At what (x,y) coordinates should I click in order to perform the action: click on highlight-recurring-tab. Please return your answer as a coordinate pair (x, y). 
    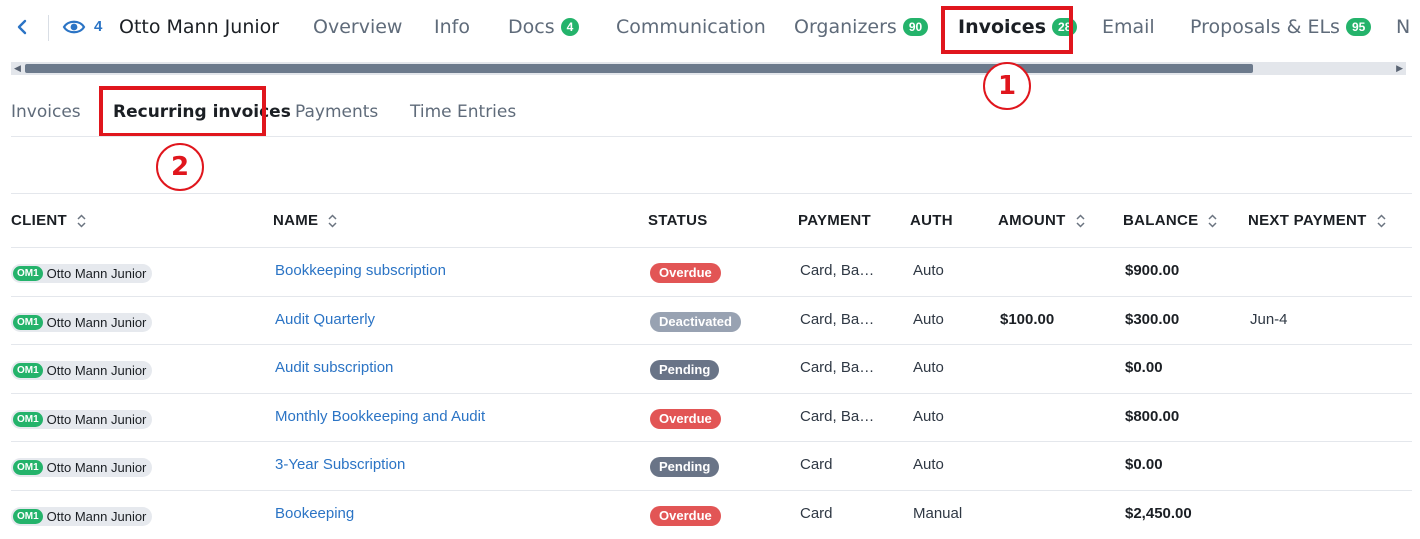
    Looking at the image, I should click on (182, 111).